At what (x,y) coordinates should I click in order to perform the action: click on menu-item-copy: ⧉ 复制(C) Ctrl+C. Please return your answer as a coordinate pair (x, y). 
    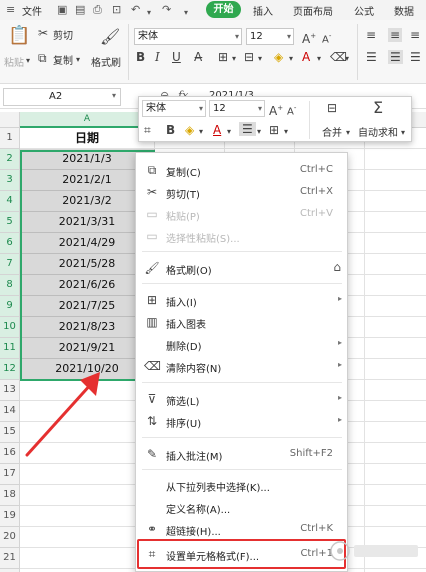
    Looking at the image, I should click on (241, 170).